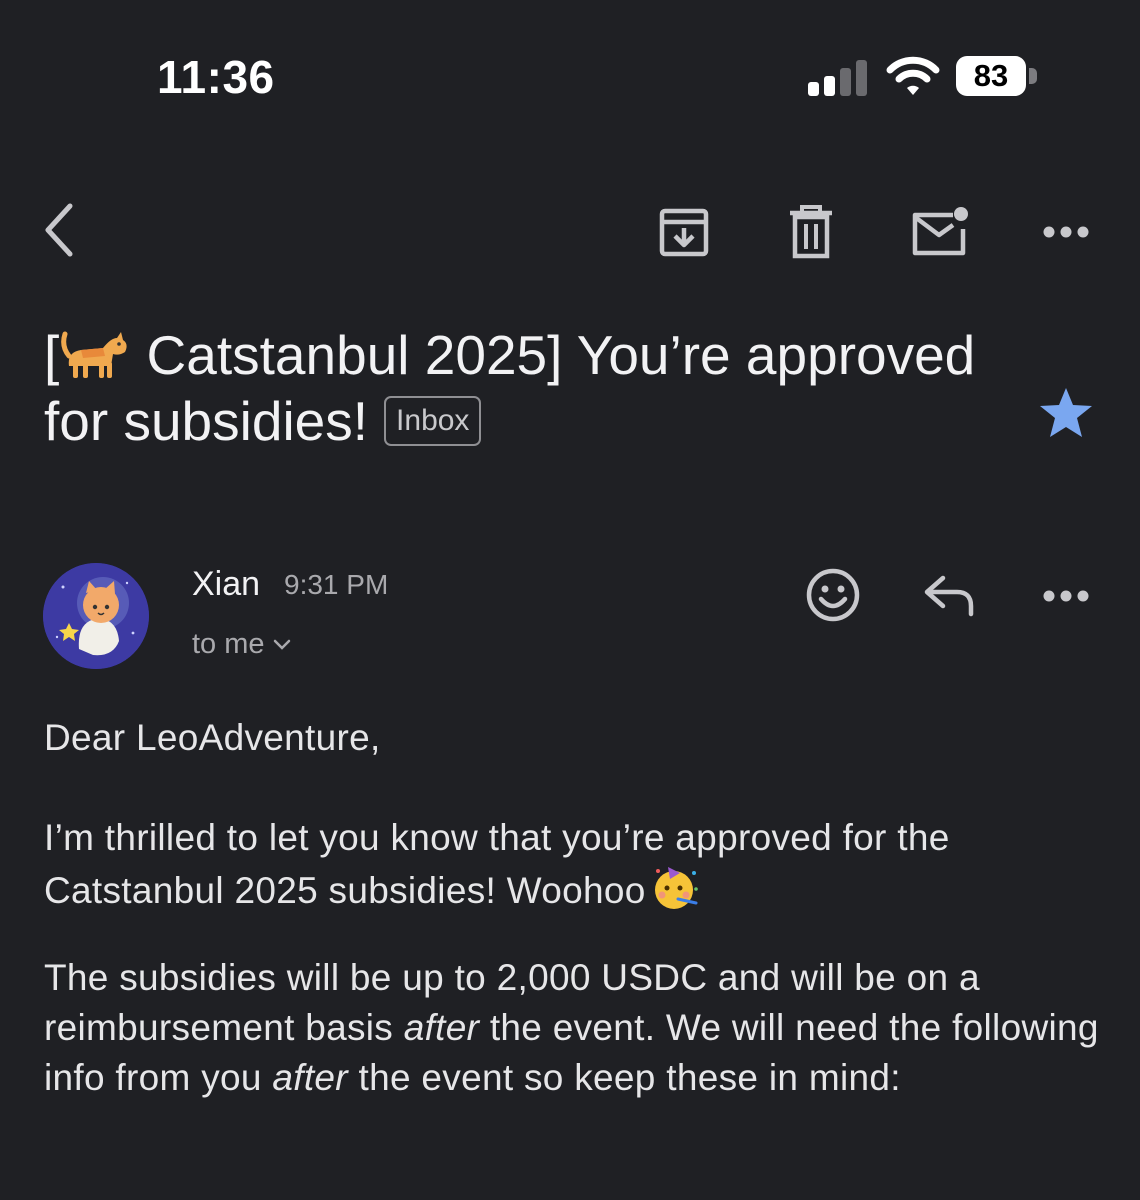 The width and height of the screenshot is (1140, 1200). What do you see at coordinates (216, 77) in the screenshot?
I see `status-time: 11:36` at bounding box center [216, 77].